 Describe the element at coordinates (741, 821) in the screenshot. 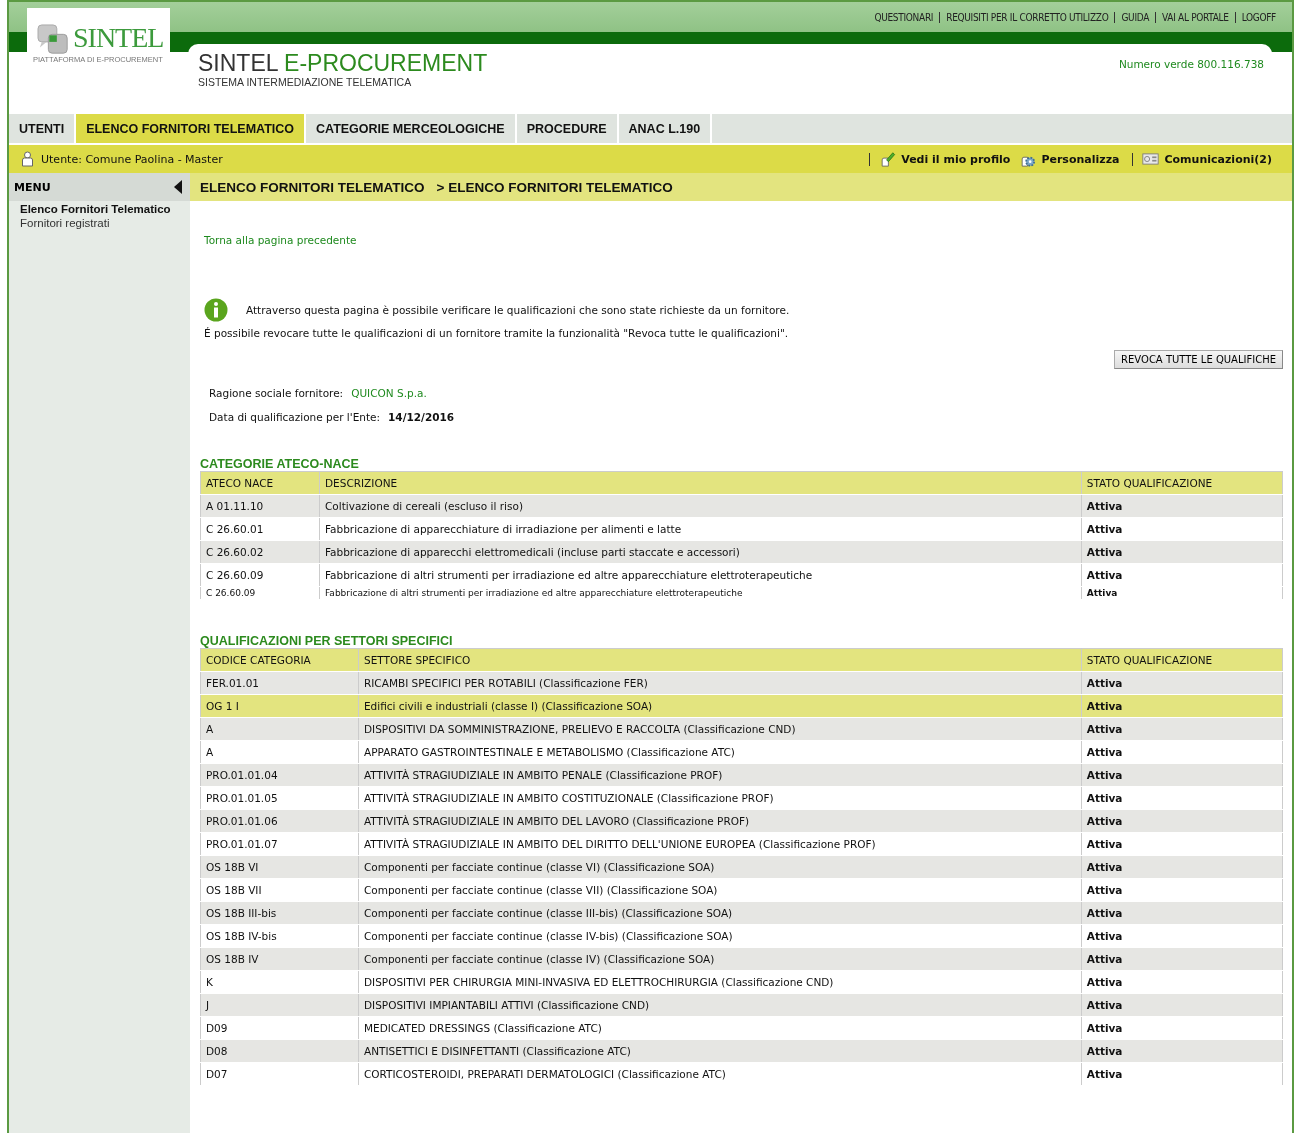

I see `table-row: PRO.01.01.06 ATTIVITÀ STRAGIUDIZIALE IN AMBITO DEL LAVORO (Classificazione PROF) Attiva` at that location.